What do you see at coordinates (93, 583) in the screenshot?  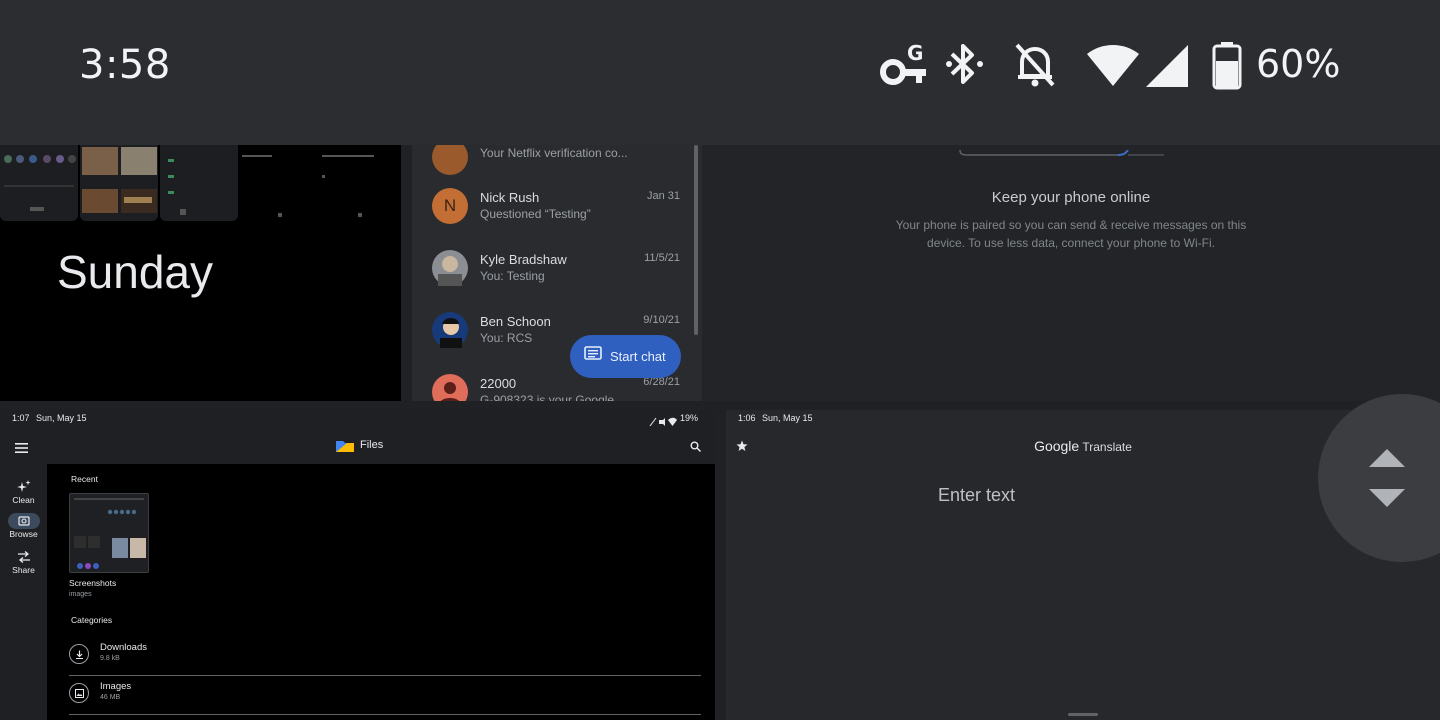 I see `recent-item-name: Screenshots` at bounding box center [93, 583].